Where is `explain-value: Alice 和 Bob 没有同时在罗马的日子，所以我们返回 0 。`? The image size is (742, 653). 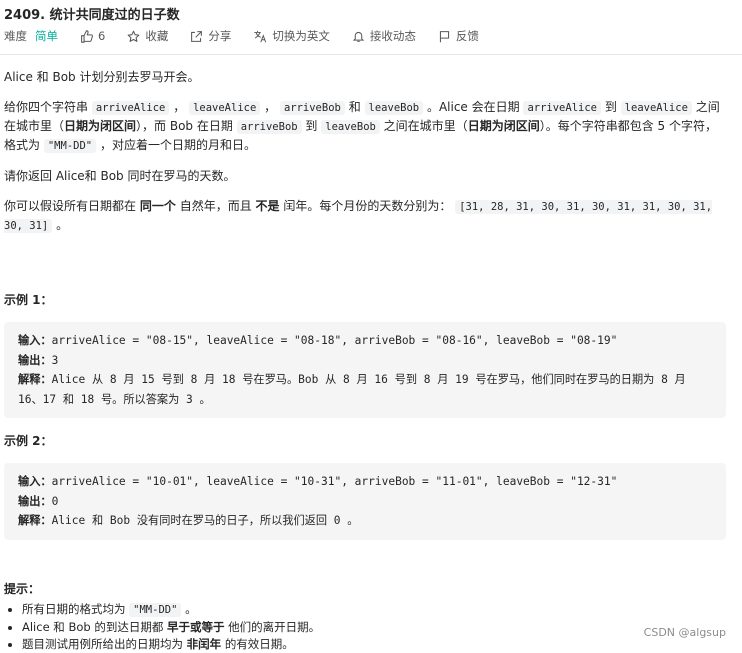
explain-value: Alice 和 Bob 没有同时在罗马的日子，所以我们返回 0 。 is located at coordinates (205, 520).